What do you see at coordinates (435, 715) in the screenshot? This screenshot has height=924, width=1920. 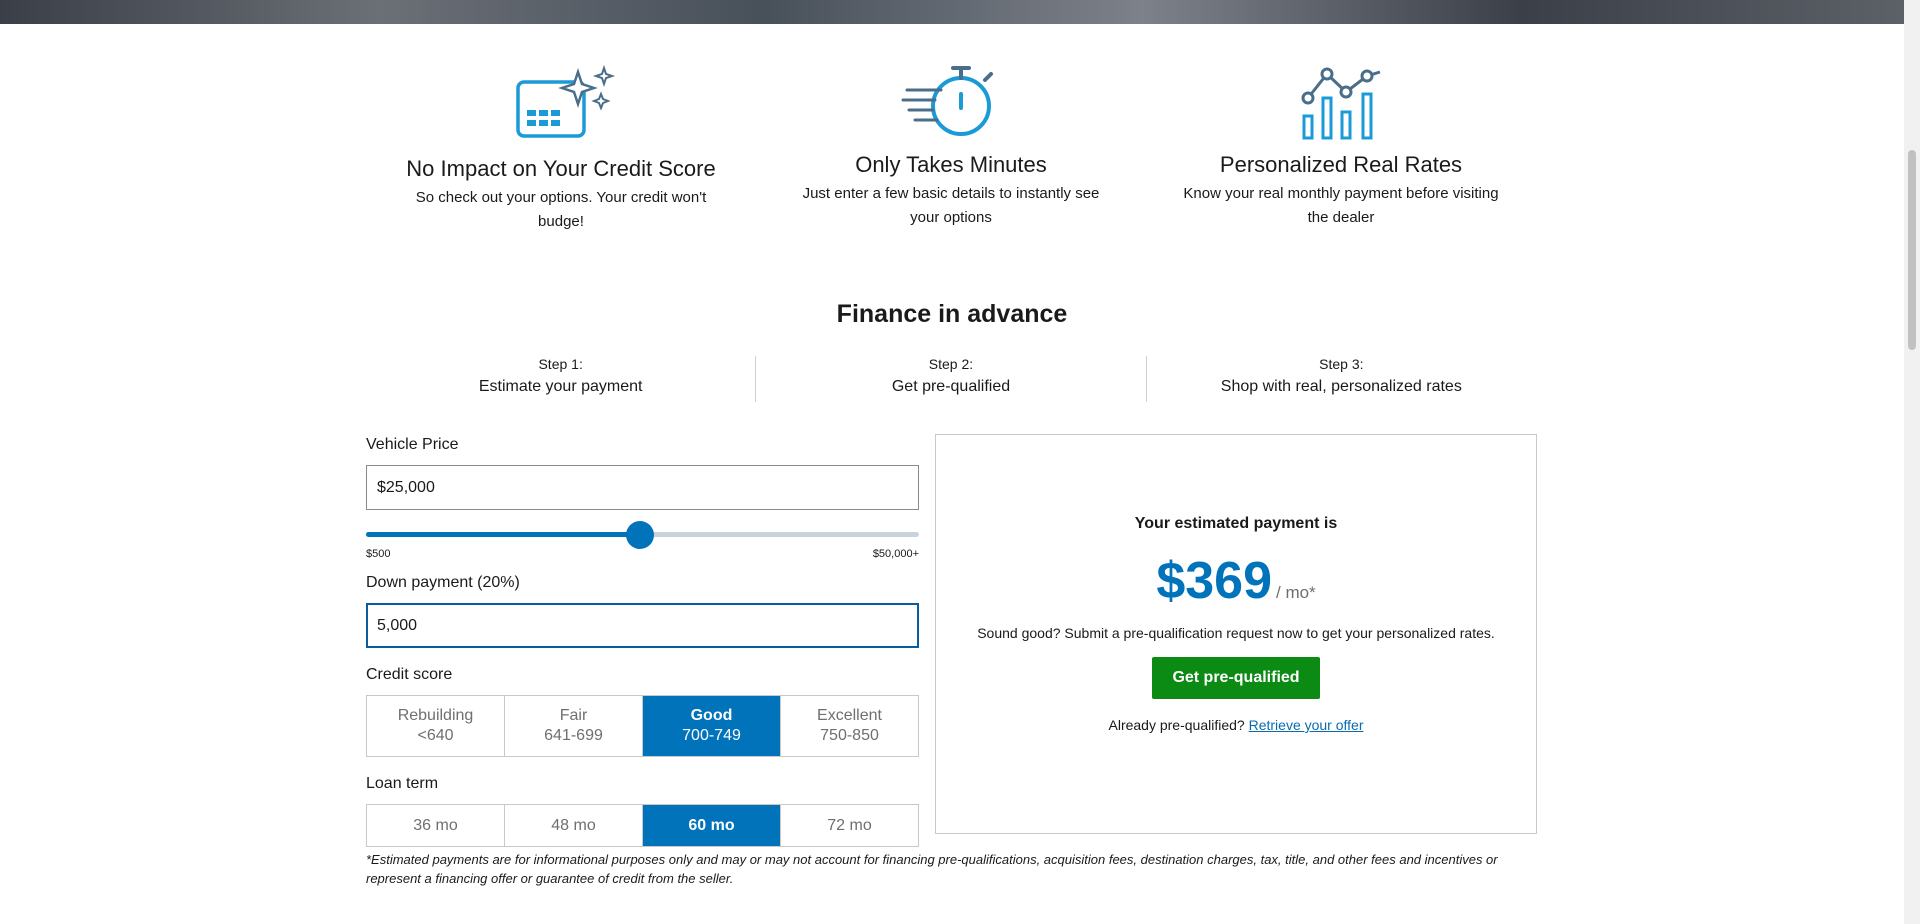 I see `credit-option-name: Rebuilding` at bounding box center [435, 715].